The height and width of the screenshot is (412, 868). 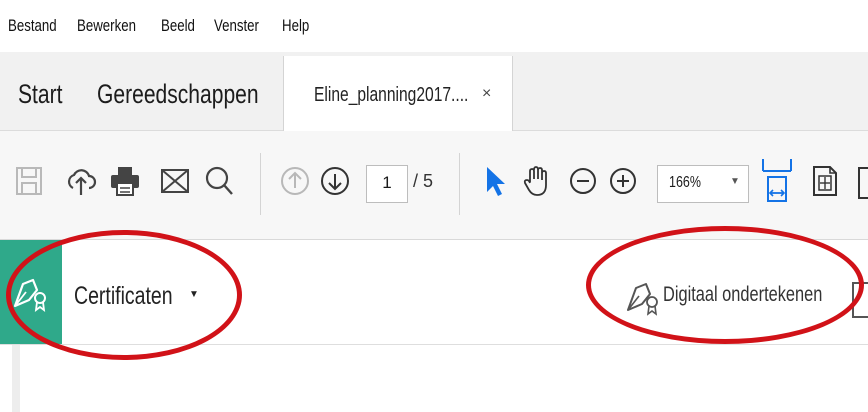 I want to click on annotation-circle-digital-sign, so click(x=725, y=285).